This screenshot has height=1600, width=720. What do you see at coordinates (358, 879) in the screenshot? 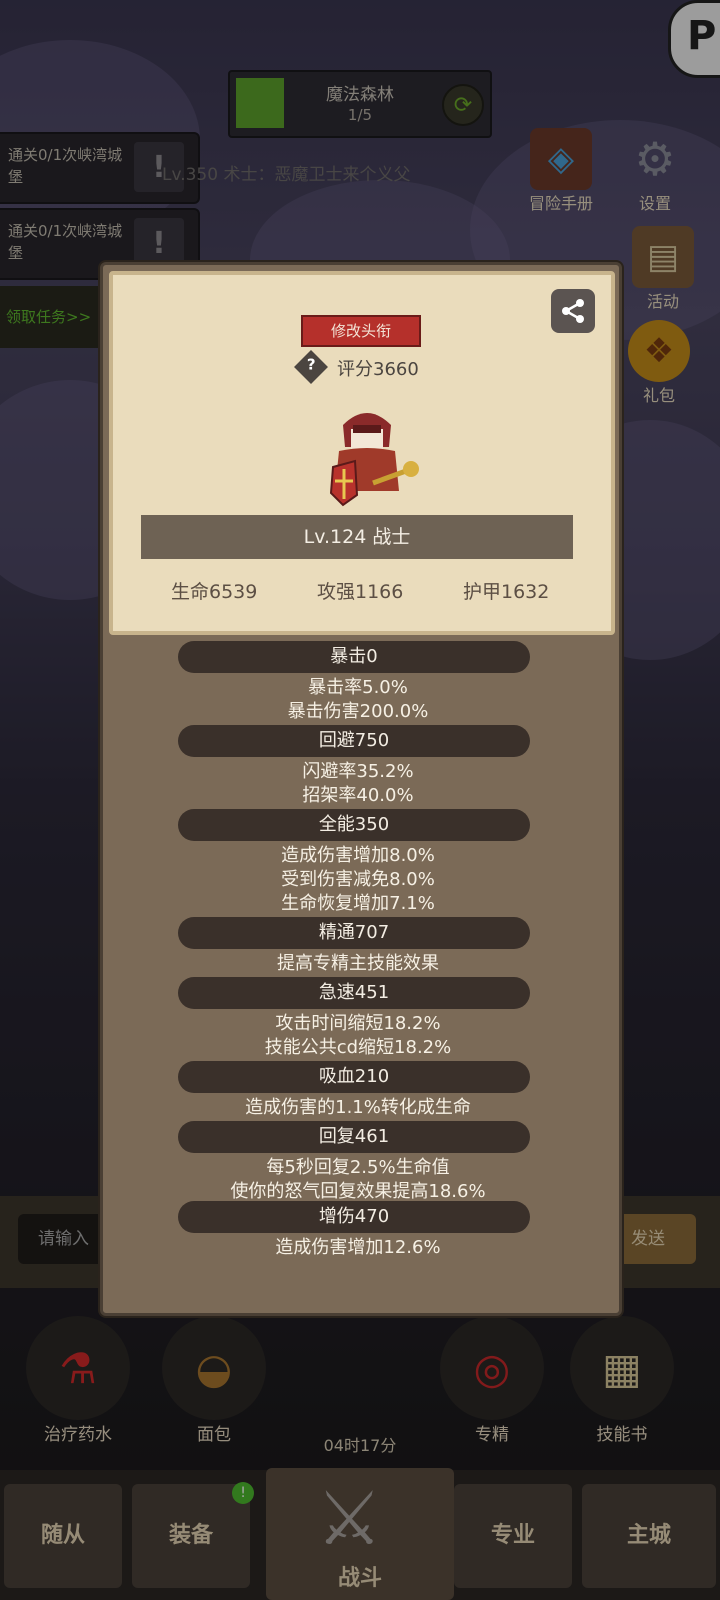
I see `stat-line: 受到伤害减免8.0%` at bounding box center [358, 879].